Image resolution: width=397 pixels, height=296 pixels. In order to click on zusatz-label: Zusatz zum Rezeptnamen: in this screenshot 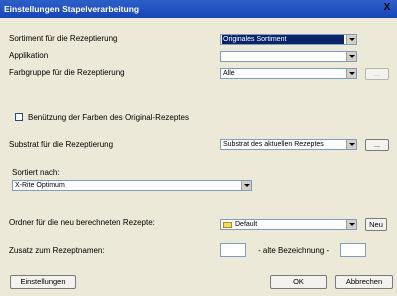, I will do `click(57, 250)`.